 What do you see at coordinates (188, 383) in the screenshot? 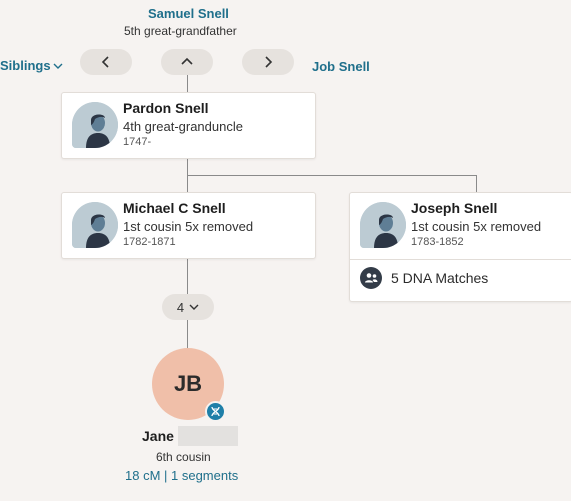
I see `match-initials: JB` at bounding box center [188, 383].